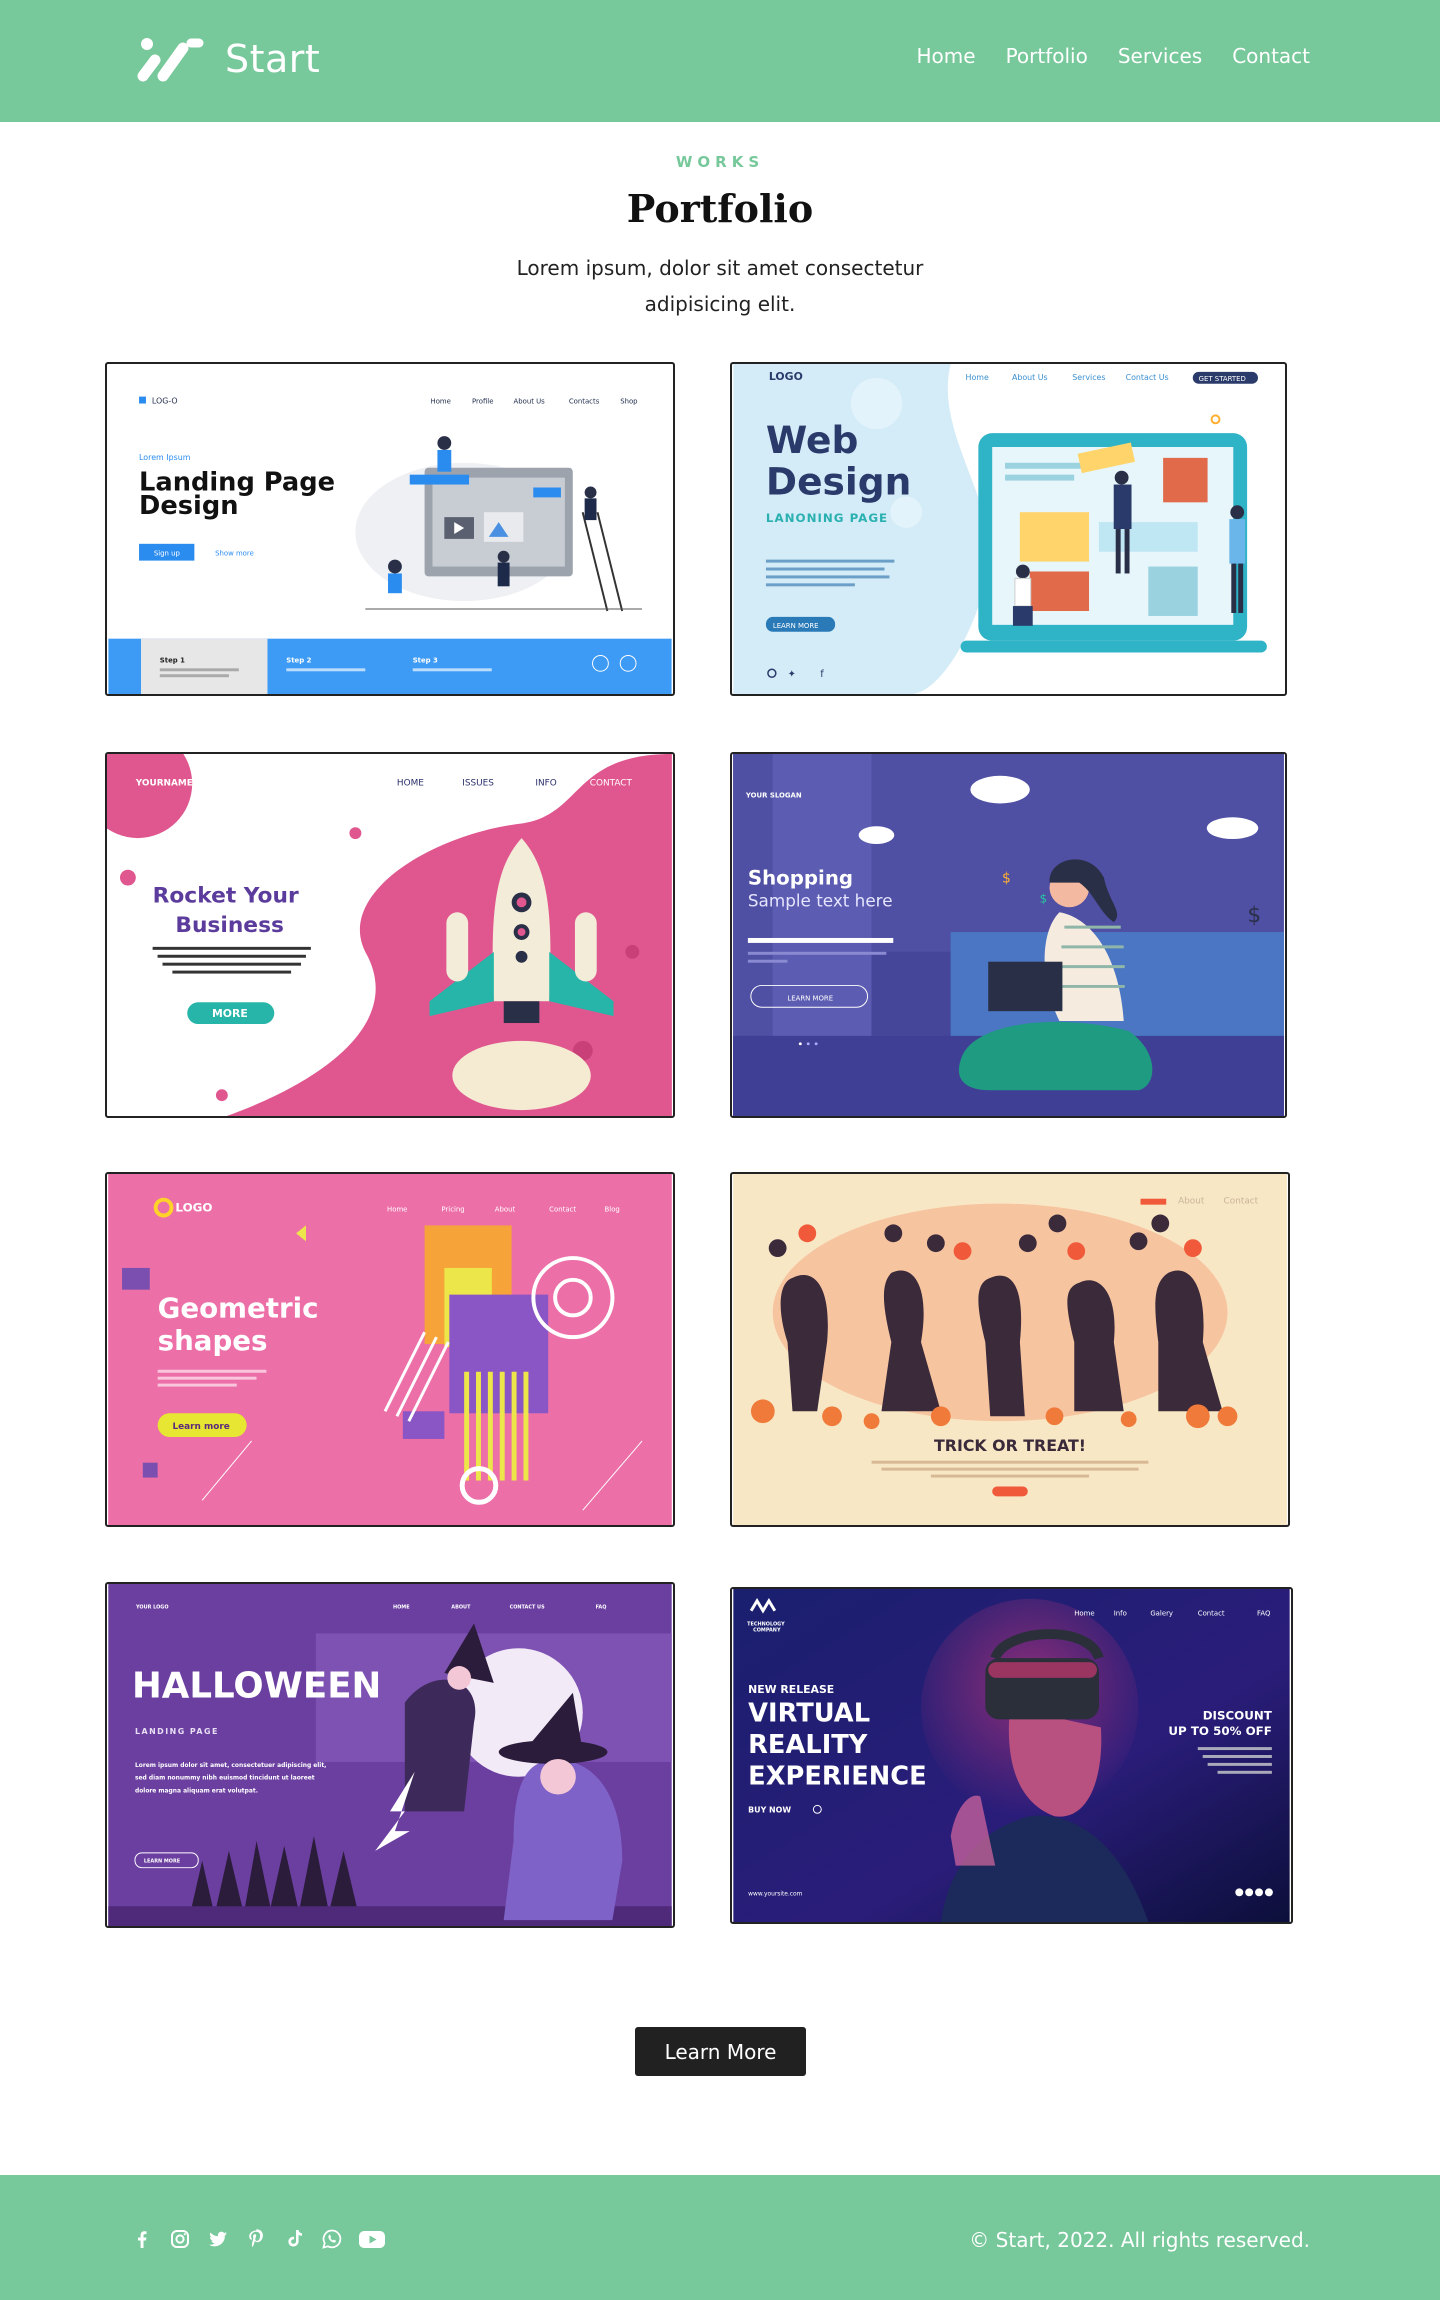  Describe the element at coordinates (1211, 1614) in the screenshot. I see `vr-nav-contact: Contact` at that location.